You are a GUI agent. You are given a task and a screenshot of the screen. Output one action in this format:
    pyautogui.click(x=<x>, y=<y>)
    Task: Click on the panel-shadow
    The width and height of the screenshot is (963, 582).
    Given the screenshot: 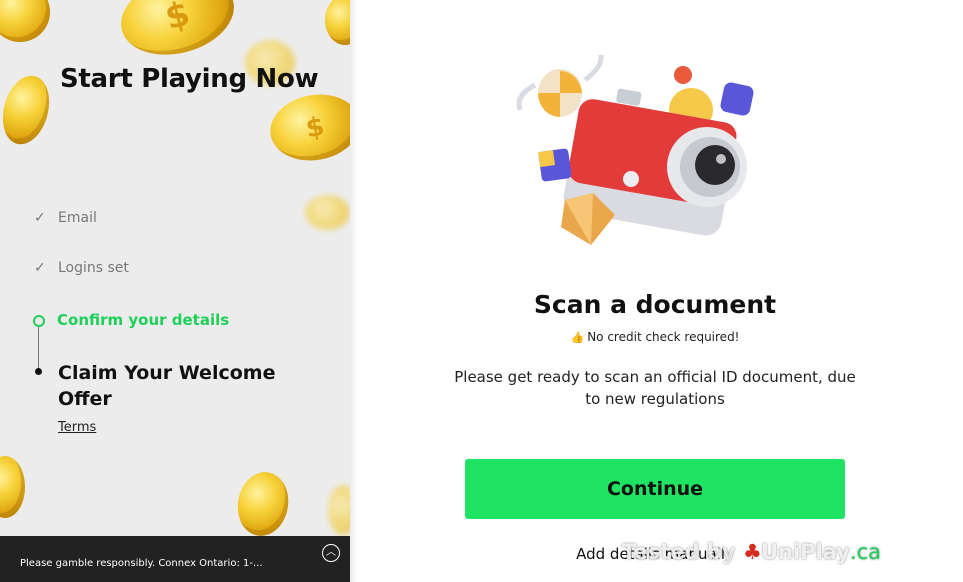 What is the action you would take?
    pyautogui.click(x=354, y=291)
    